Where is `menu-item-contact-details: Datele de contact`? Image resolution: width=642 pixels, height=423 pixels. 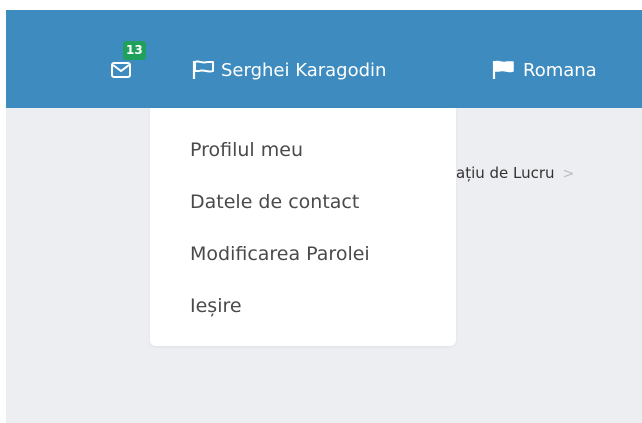
menu-item-contact-details: Datele de contact is located at coordinates (274, 202).